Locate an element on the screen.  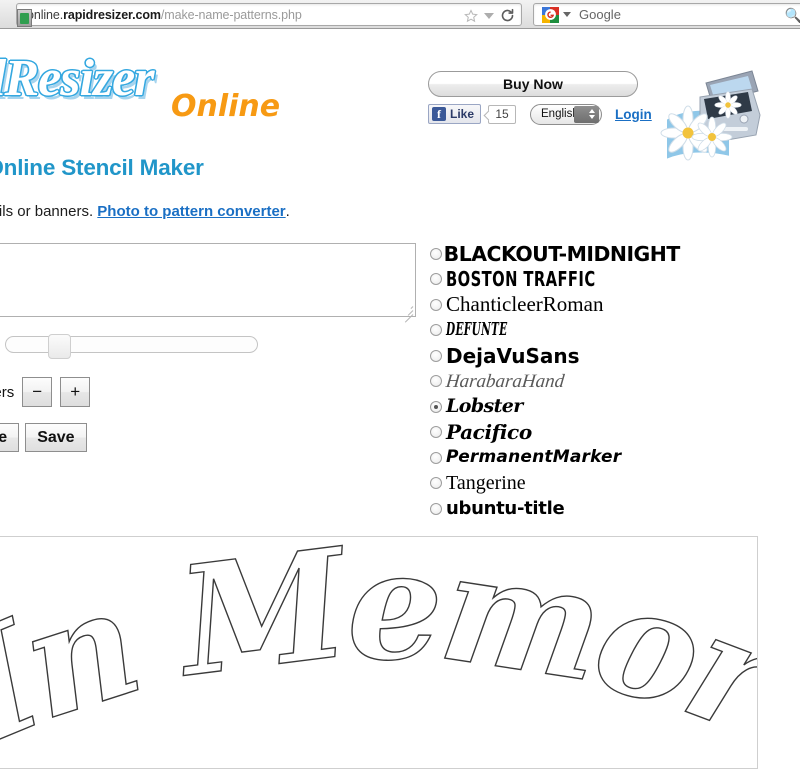
buy-now-button: Buy Now is located at coordinates (533, 84).